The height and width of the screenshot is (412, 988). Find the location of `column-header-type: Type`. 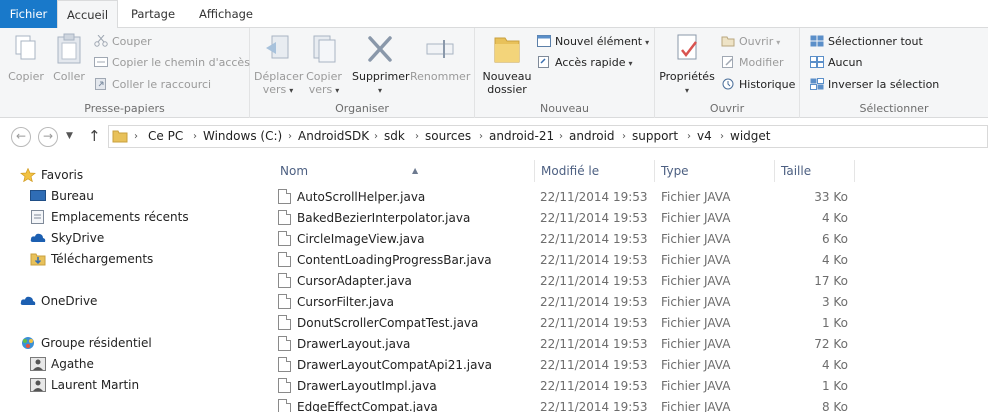

column-header-type: Type is located at coordinates (715, 171).